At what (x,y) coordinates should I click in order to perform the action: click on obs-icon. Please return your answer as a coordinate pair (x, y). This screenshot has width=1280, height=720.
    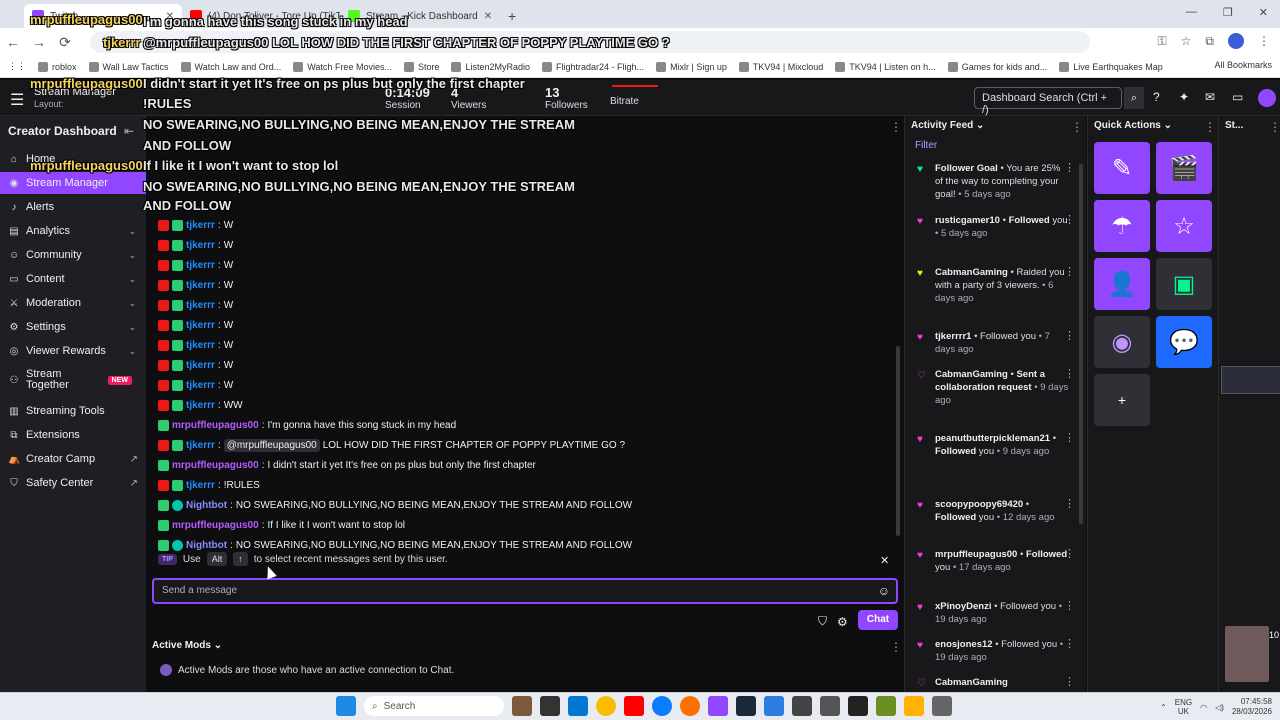
    Looking at the image, I should click on (858, 706).